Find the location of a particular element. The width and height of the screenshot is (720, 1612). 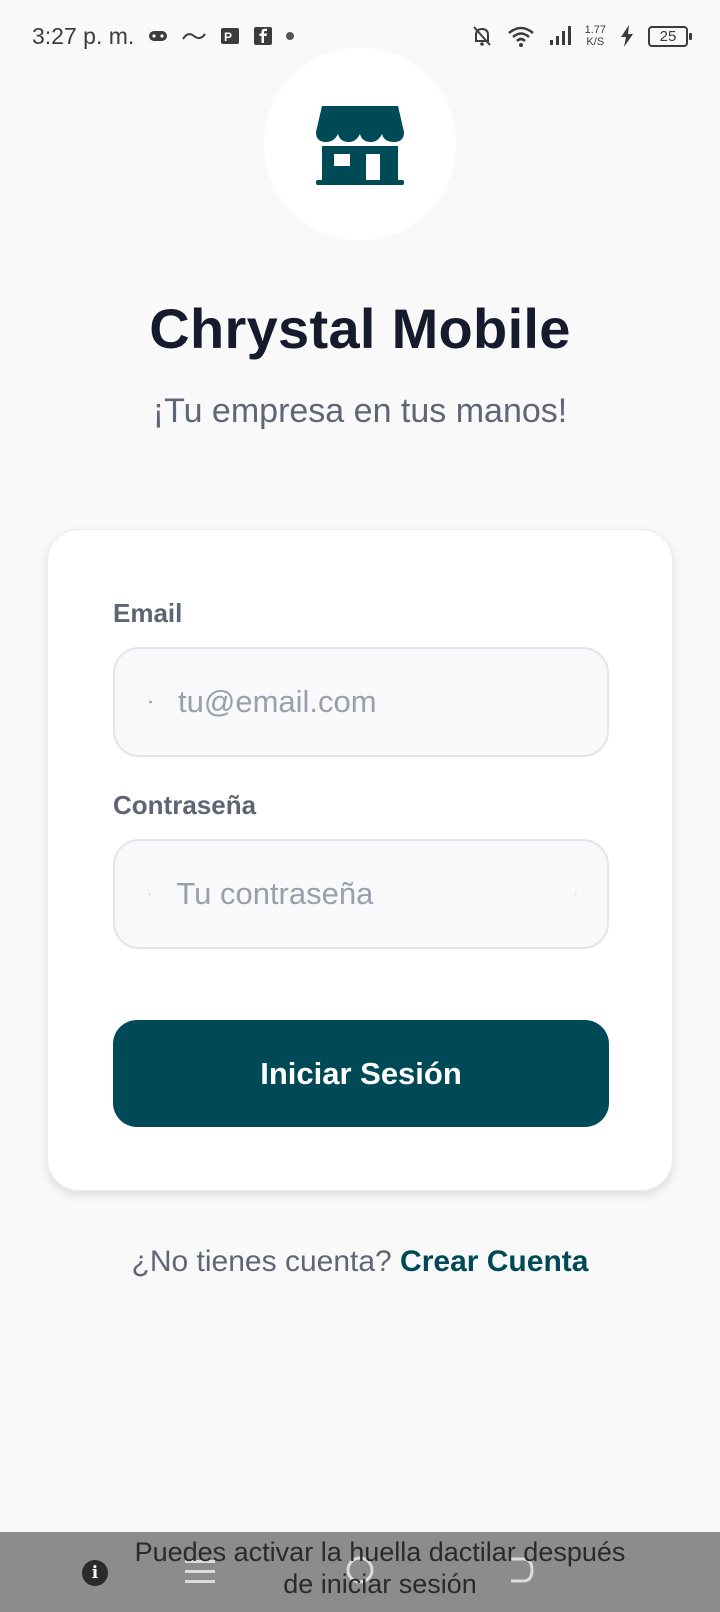

facebook-icon is located at coordinates (263, 36).